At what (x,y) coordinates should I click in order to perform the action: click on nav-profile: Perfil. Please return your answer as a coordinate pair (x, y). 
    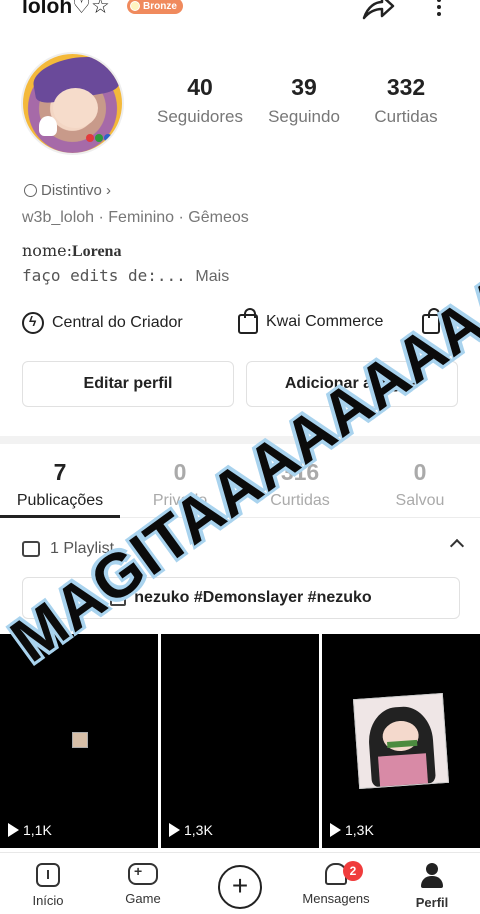
    Looking at the image, I should click on (432, 886).